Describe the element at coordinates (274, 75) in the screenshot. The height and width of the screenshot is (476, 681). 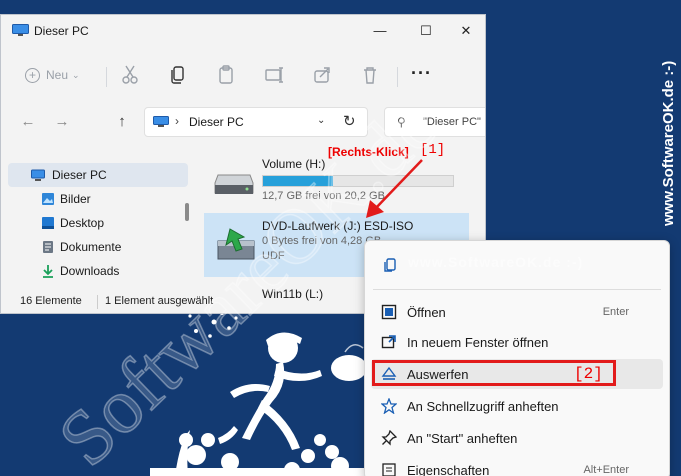
I see `rename-icon` at that location.